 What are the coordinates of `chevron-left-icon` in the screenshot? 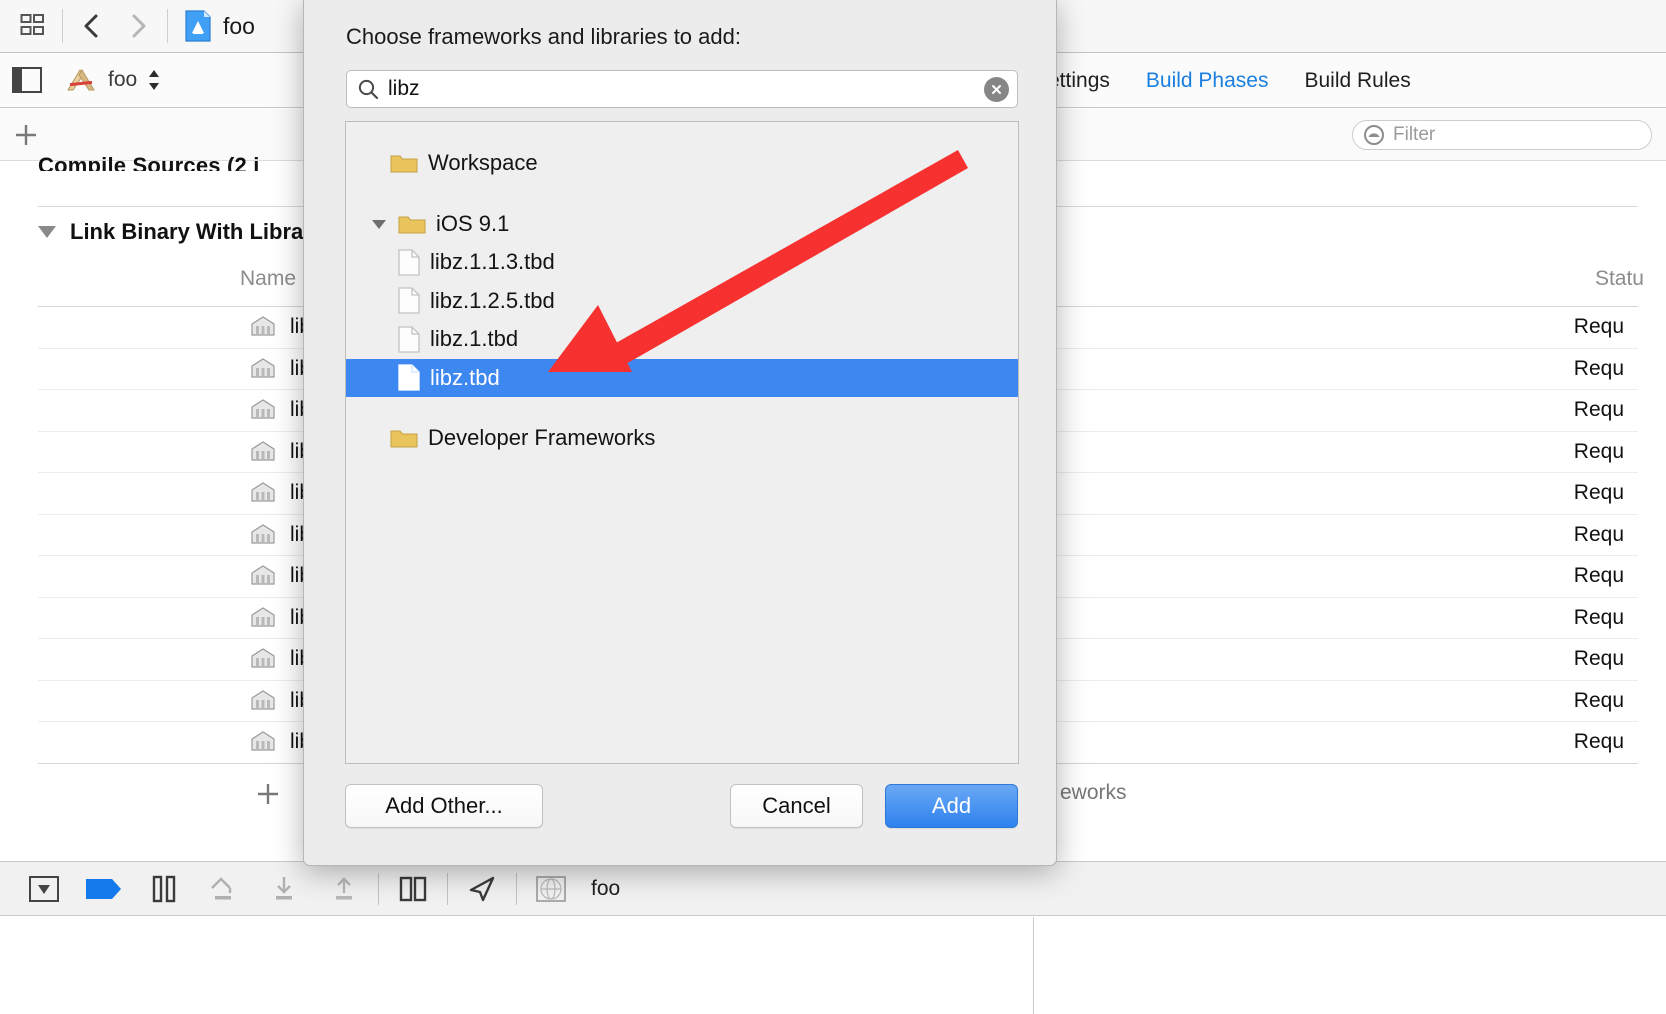 It's located at (92, 26).